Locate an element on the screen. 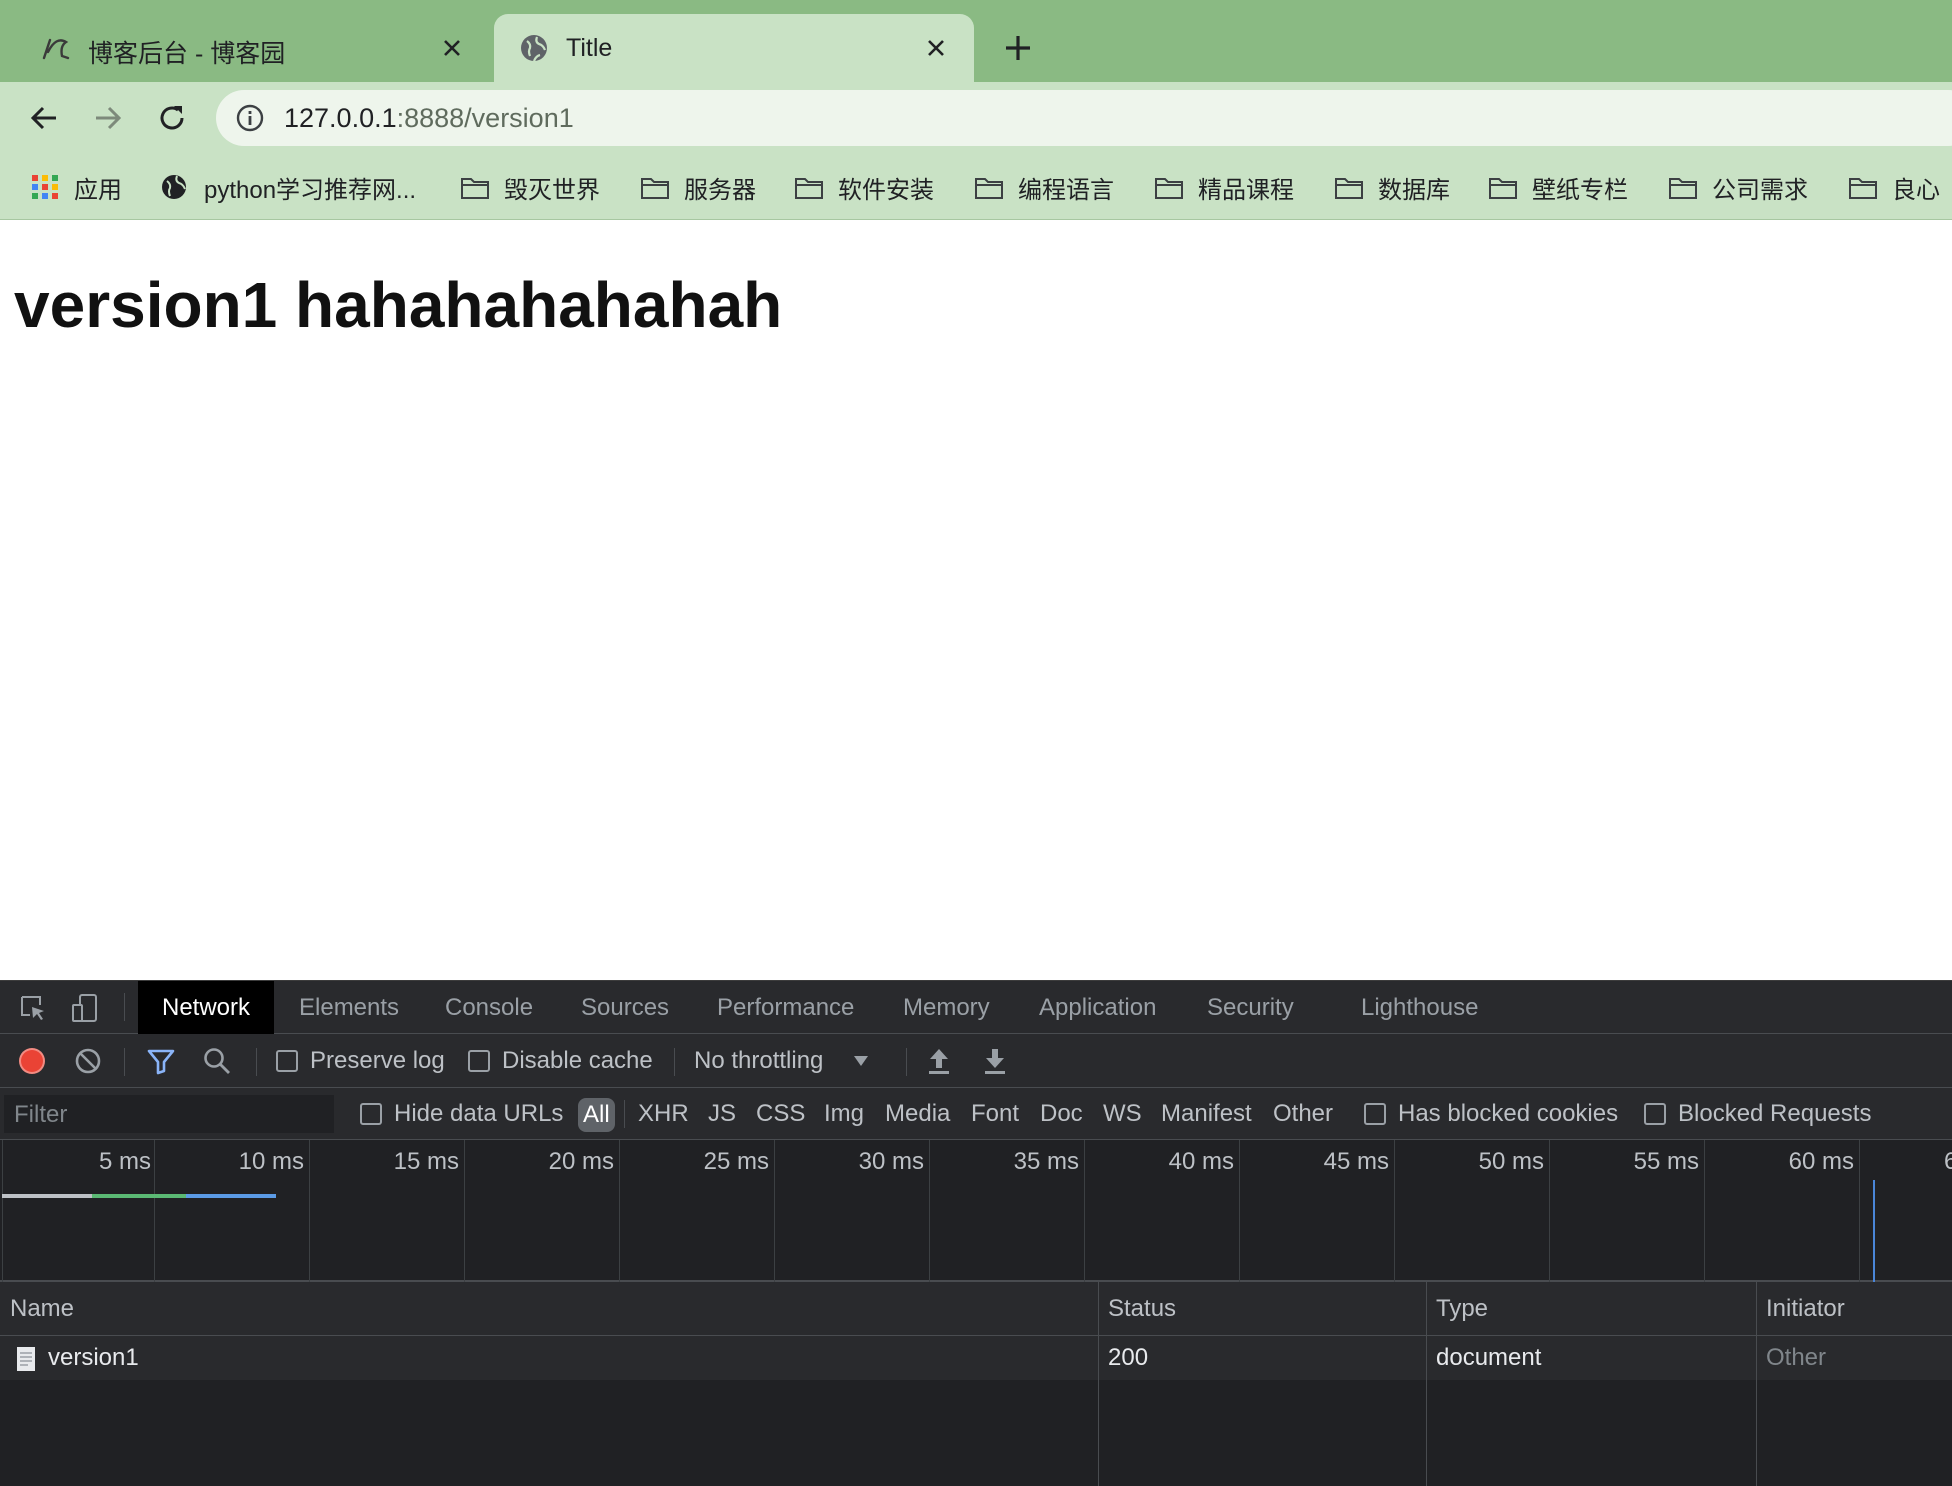 The image size is (1952, 1486). clear-icon is located at coordinates (88, 1061).